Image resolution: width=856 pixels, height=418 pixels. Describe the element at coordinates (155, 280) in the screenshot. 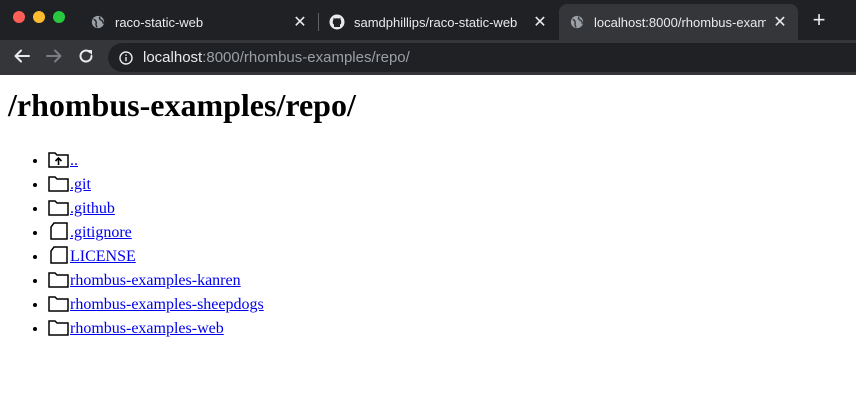

I see `entry-link: rhombus-examples-kanren` at that location.